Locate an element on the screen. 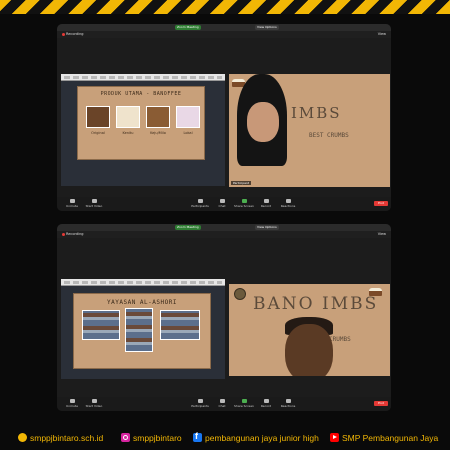 This screenshot has width=450, height=450. product-caption: Lokal is located at coordinates (188, 133).